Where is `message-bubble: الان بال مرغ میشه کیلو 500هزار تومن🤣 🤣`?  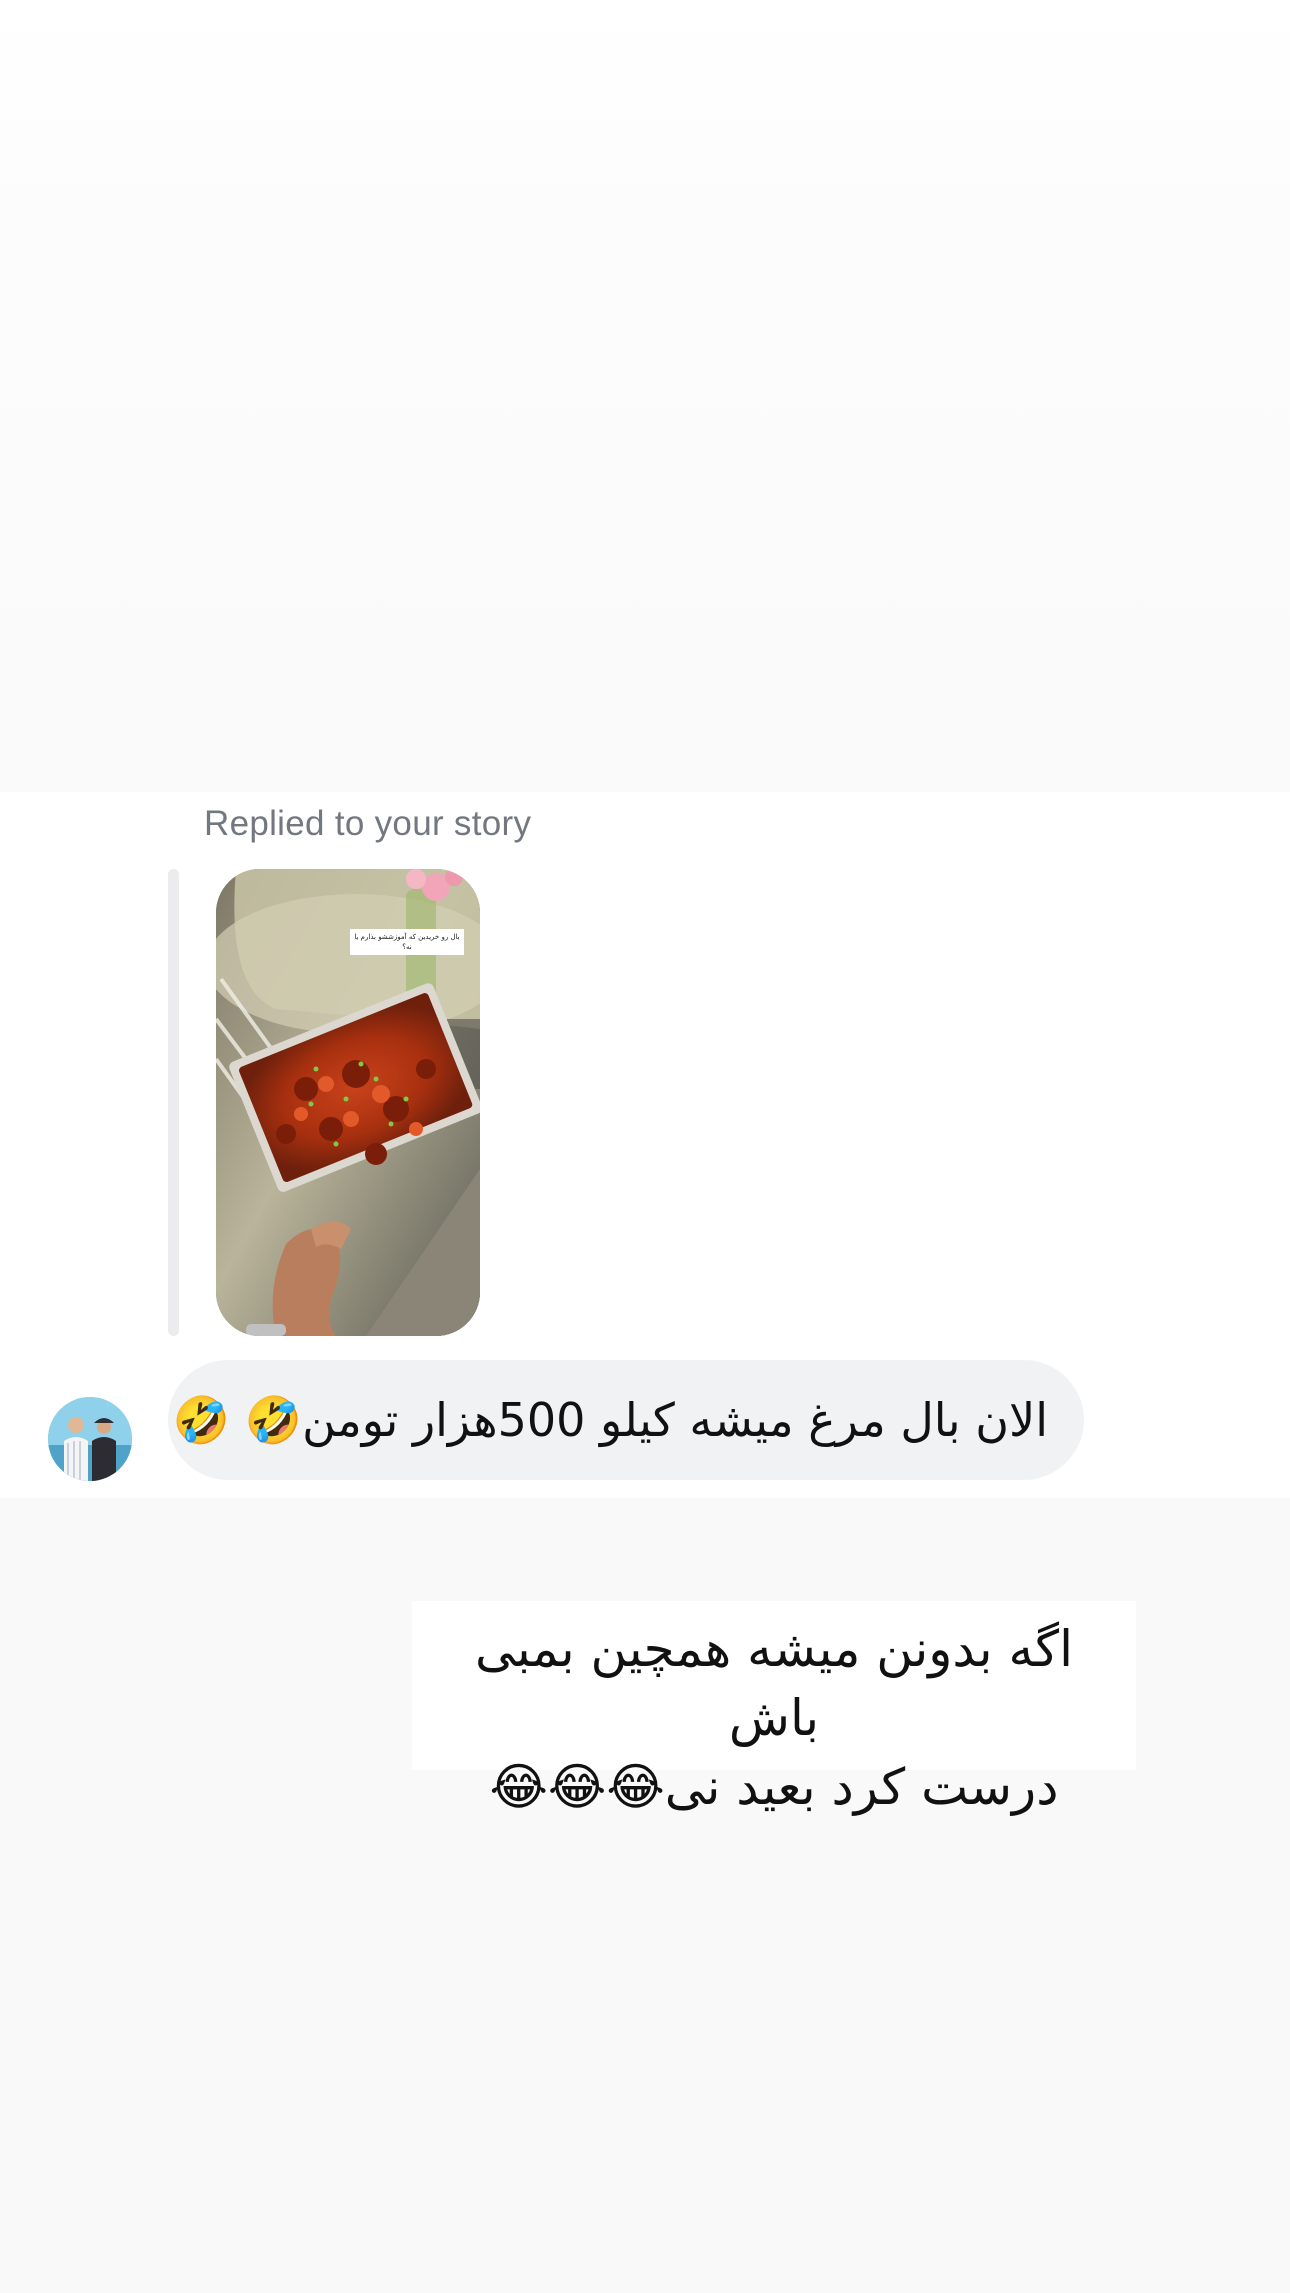 message-bubble: الان بال مرغ میشه کیلو 500هزار تومن🤣 🤣 is located at coordinates (626, 1420).